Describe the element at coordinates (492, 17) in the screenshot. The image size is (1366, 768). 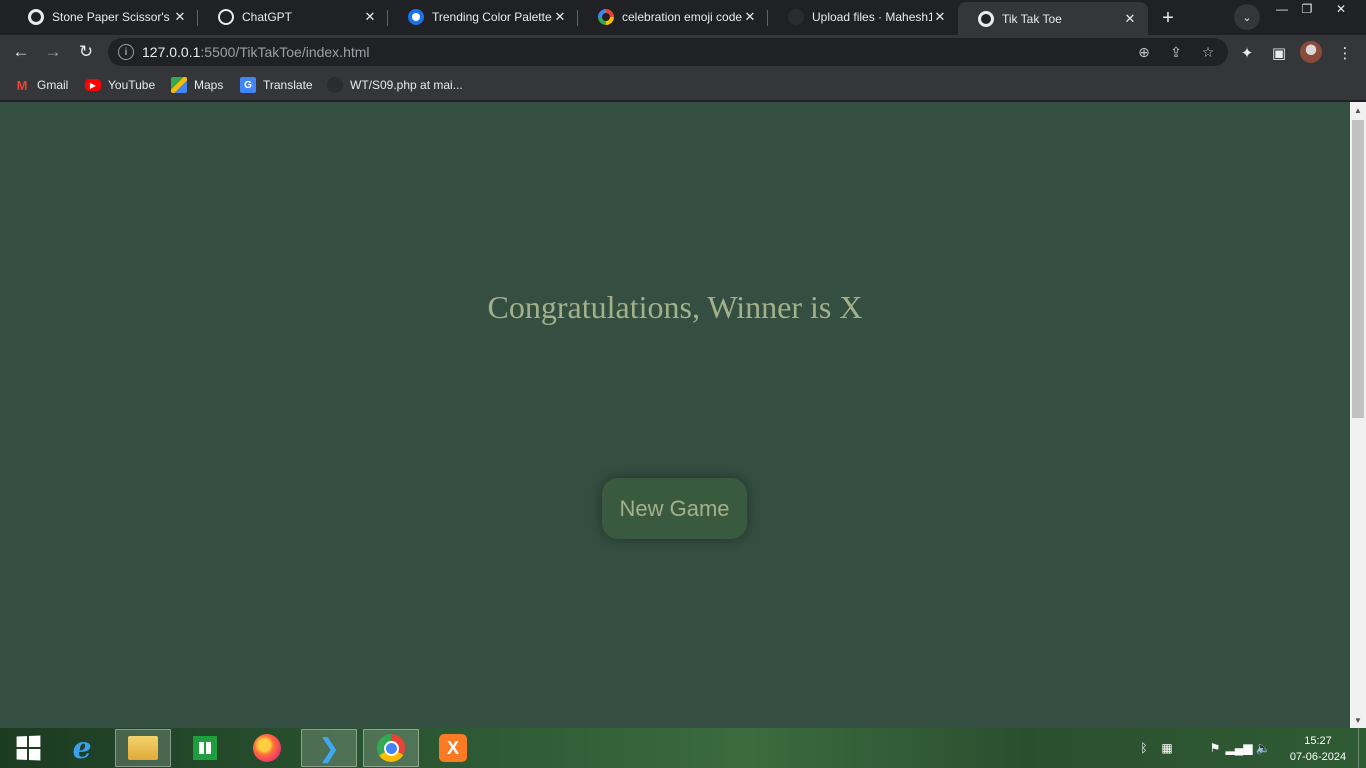
I see `tab-title: Trending Color Palettes` at that location.